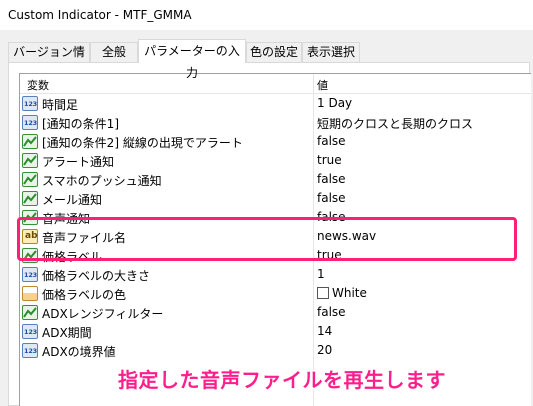  Describe the element at coordinates (324, 350) in the screenshot. I see `row-value: 20` at that location.